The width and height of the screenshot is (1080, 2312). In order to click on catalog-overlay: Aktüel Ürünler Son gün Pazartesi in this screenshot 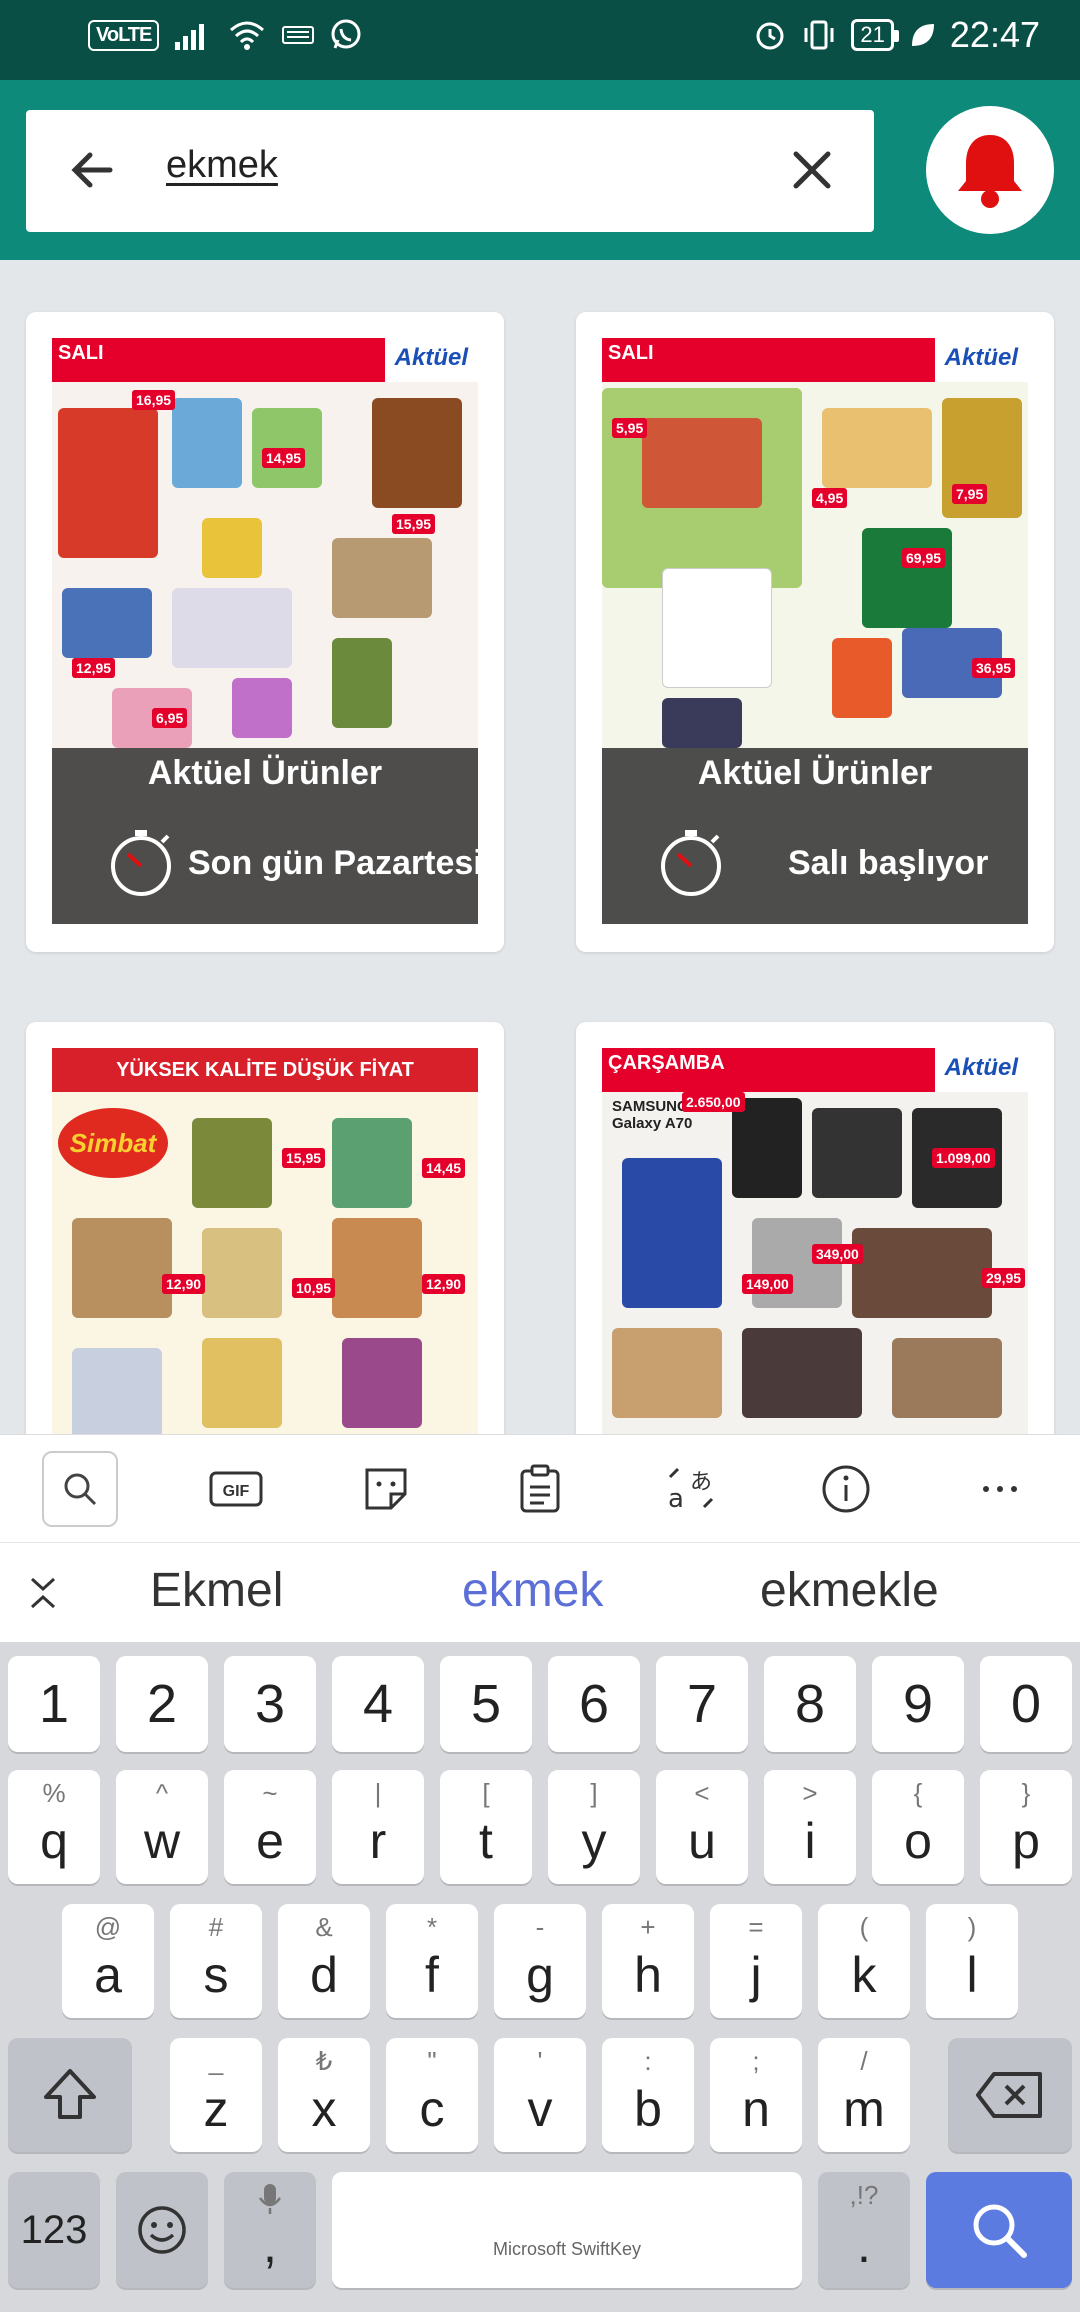, I will do `click(265, 836)`.